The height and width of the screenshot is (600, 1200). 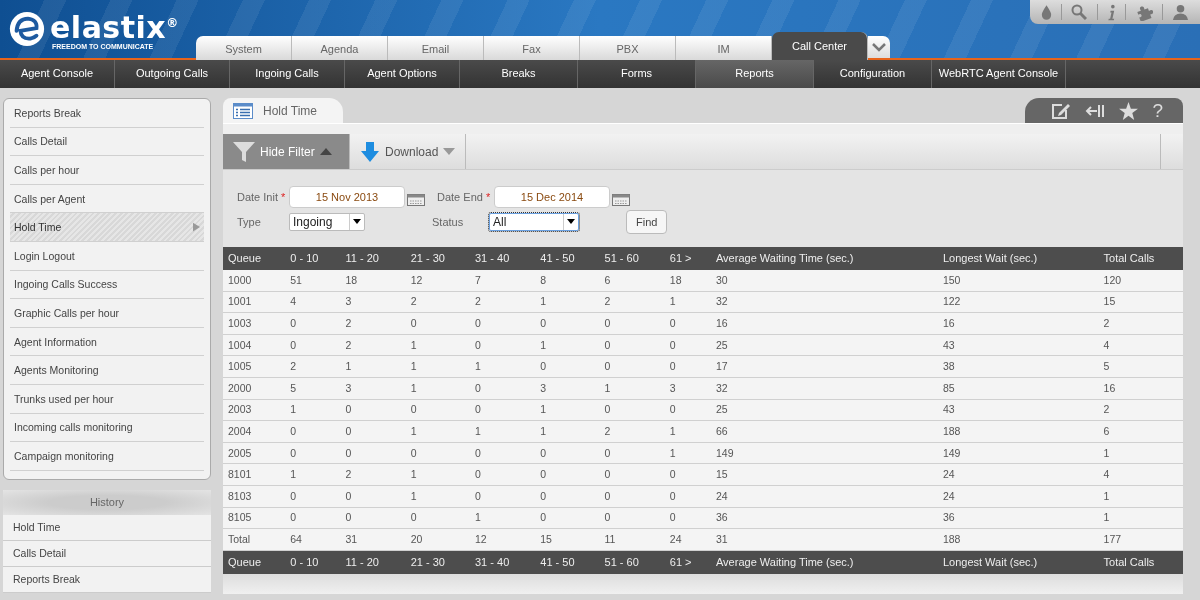 I want to click on sidebar-item: Ingoing Calls Success, so click(x=107, y=285).